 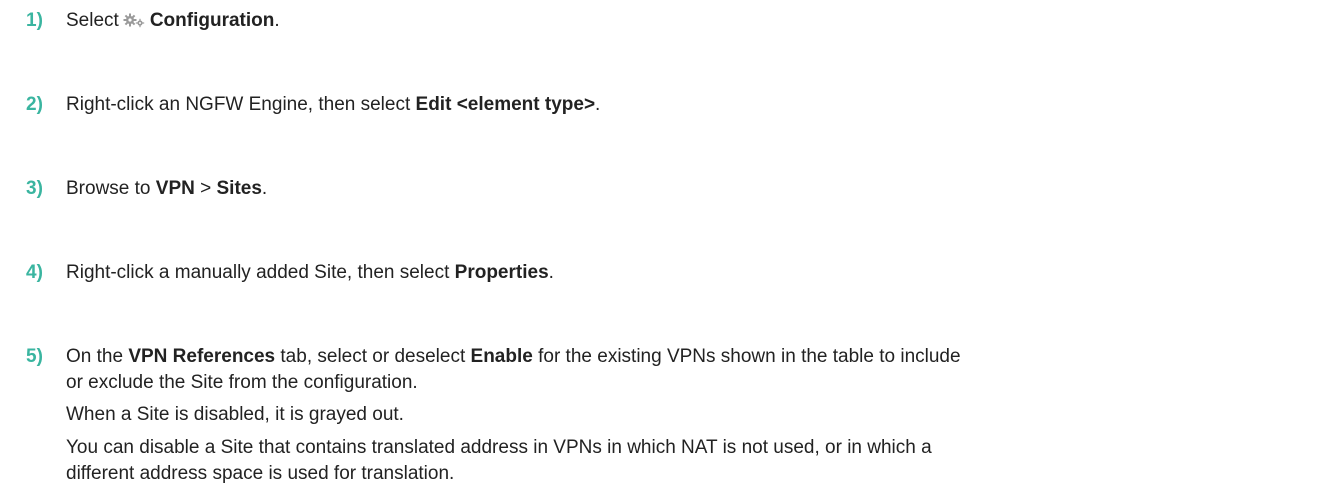 I want to click on step-text-bold: Properties, so click(x=501, y=272).